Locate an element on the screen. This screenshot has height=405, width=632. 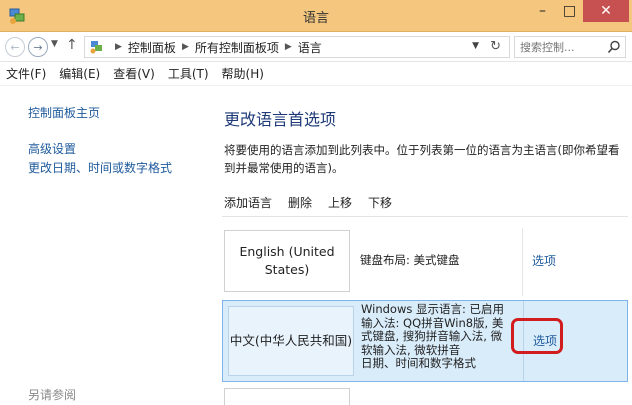
maximize-button: □ is located at coordinates (569, 11).